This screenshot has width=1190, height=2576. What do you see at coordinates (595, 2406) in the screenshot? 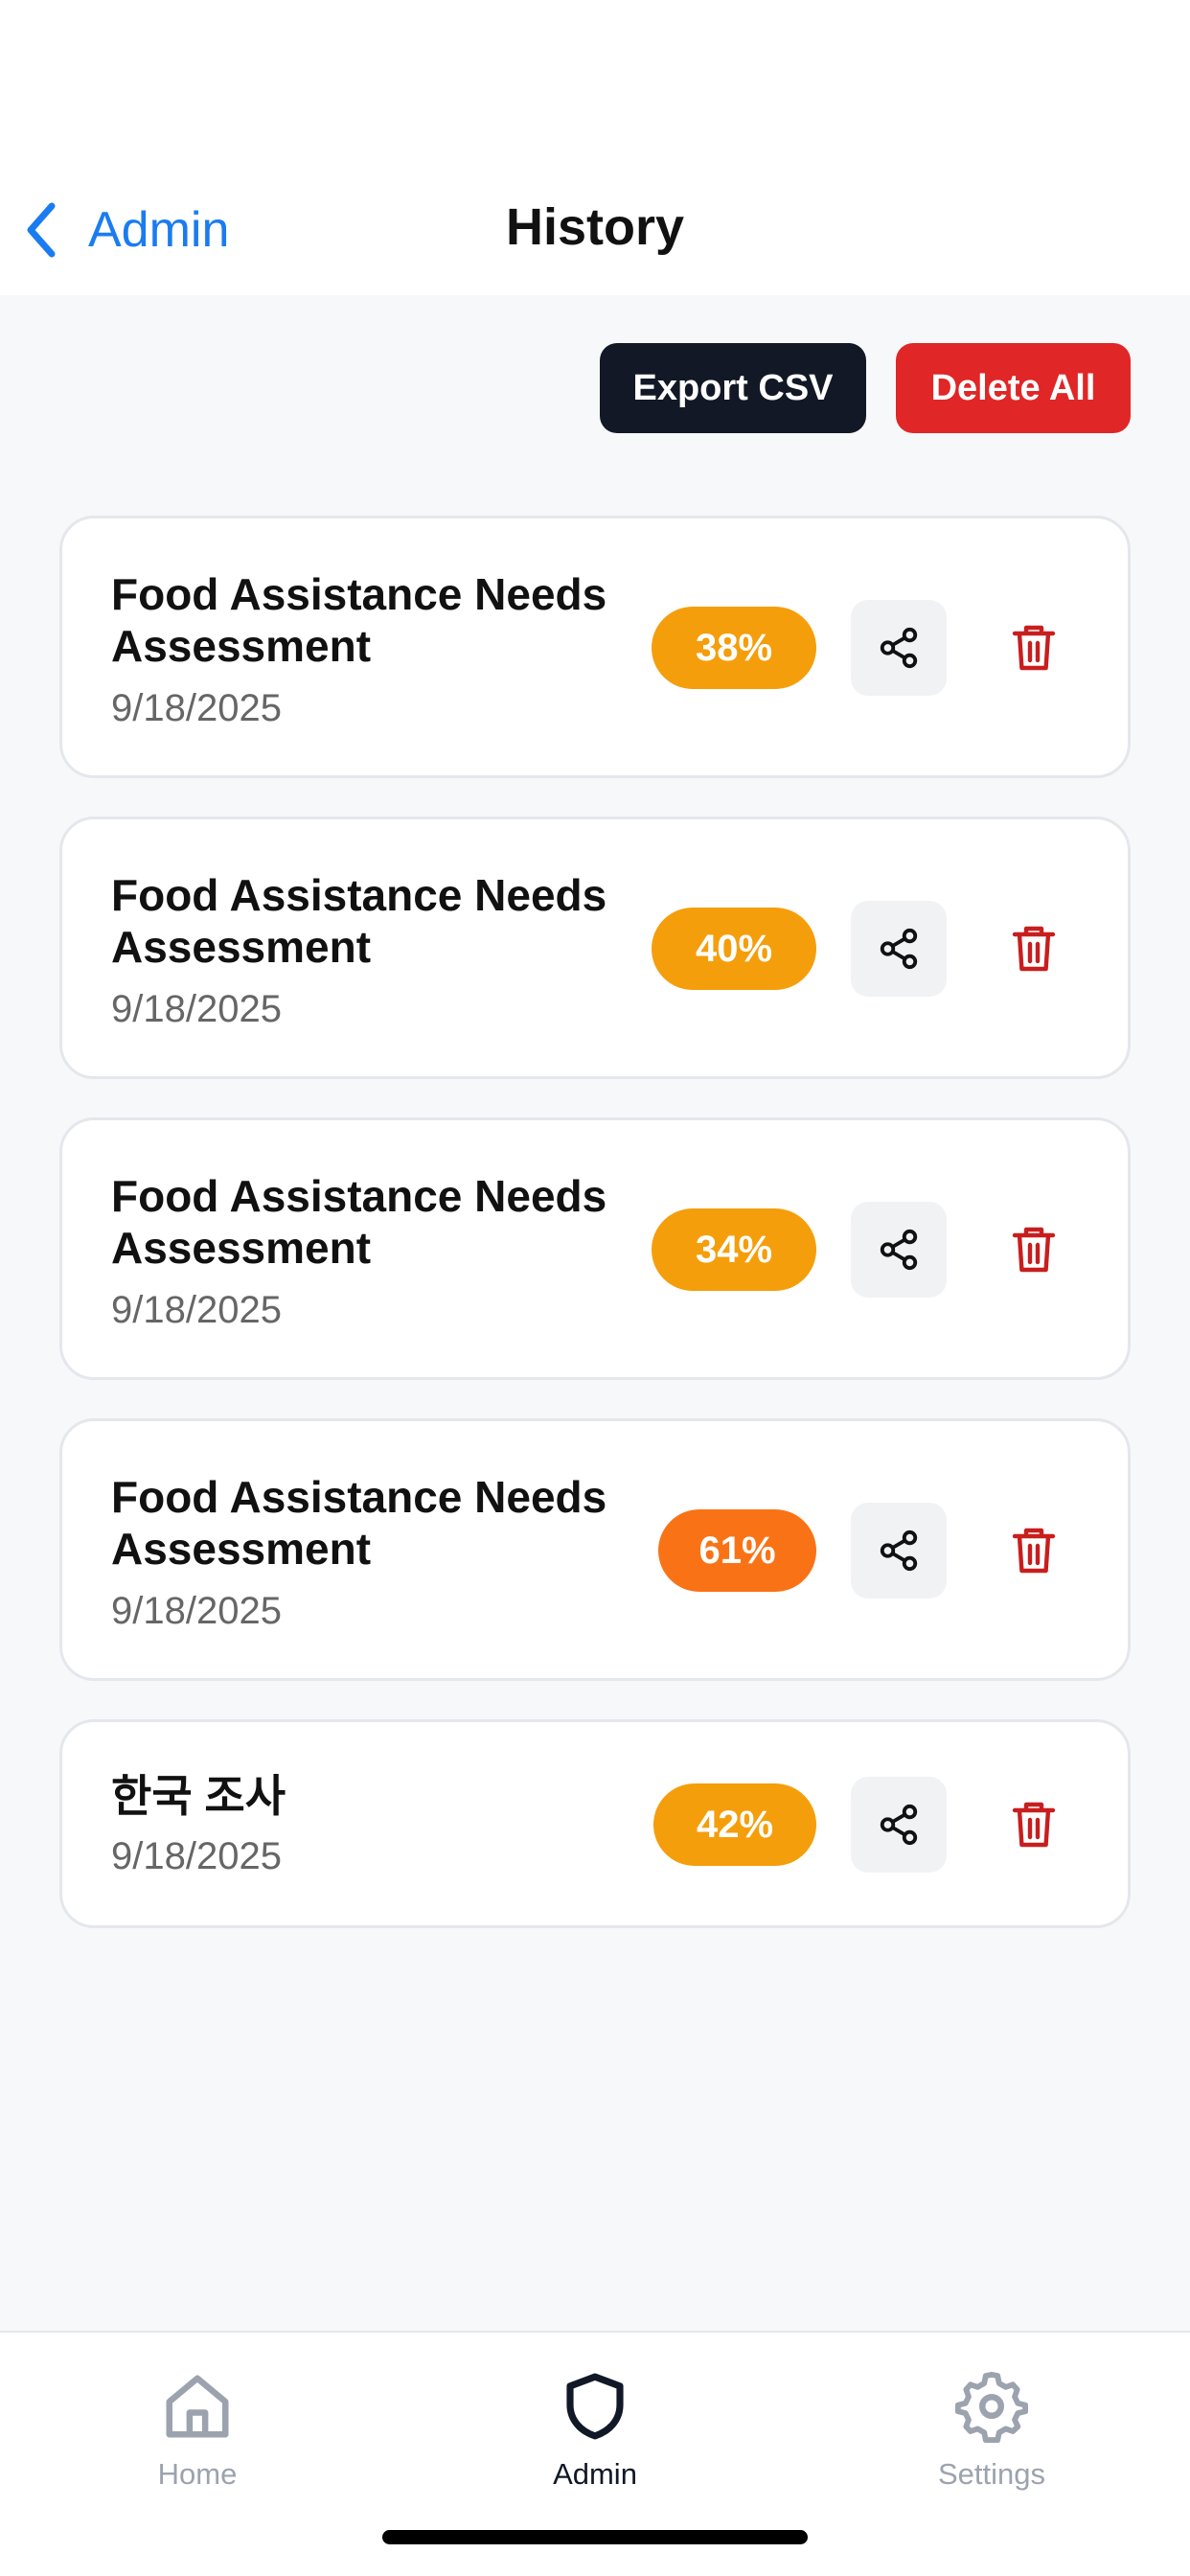
I see `shield-icon` at bounding box center [595, 2406].